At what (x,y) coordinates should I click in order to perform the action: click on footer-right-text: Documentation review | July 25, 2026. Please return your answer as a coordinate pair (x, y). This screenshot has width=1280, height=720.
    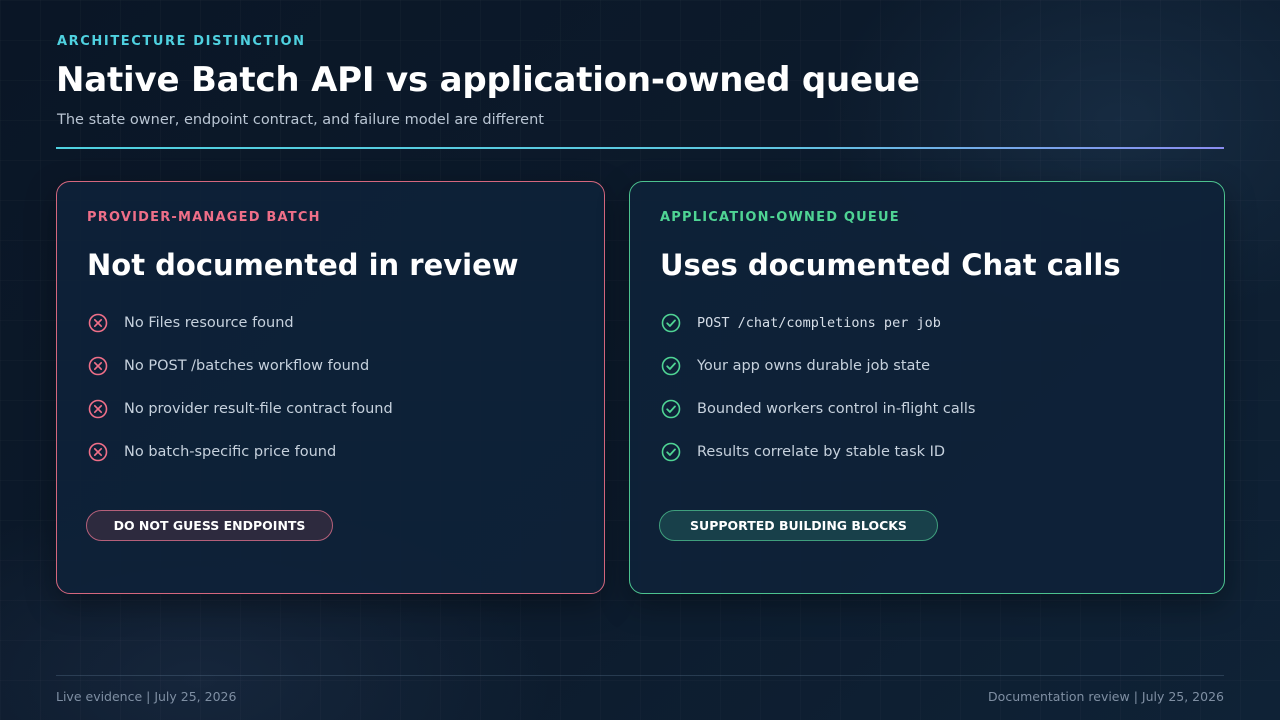
    Looking at the image, I should click on (1106, 696).